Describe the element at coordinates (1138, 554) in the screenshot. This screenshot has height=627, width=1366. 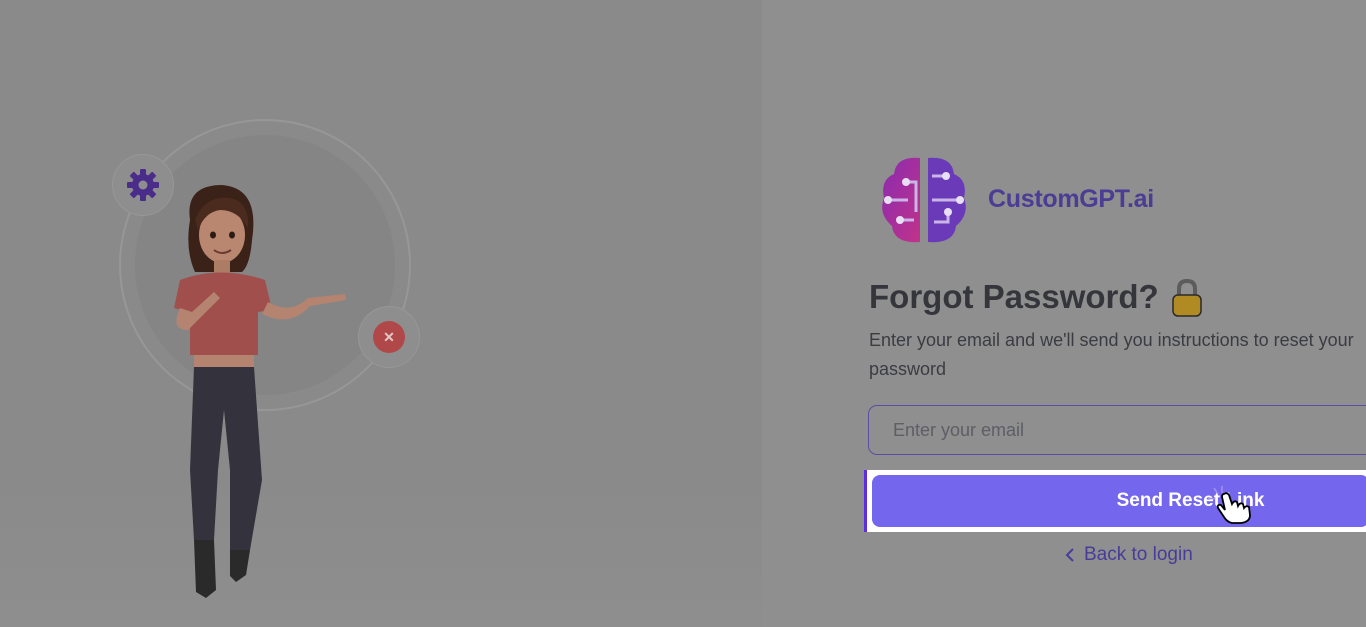
I see `back-to-login-label: Back to login` at that location.